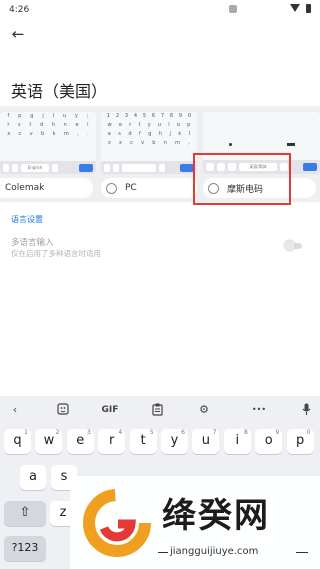 The width and height of the screenshot is (320, 569). What do you see at coordinates (120, 125) in the screenshot?
I see `thumb-key-label: e` at bounding box center [120, 125].